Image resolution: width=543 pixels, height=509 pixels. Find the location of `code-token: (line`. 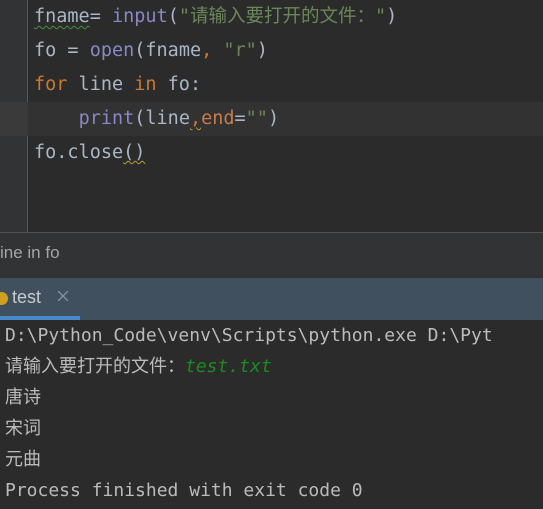

code-token: (line is located at coordinates (162, 118).